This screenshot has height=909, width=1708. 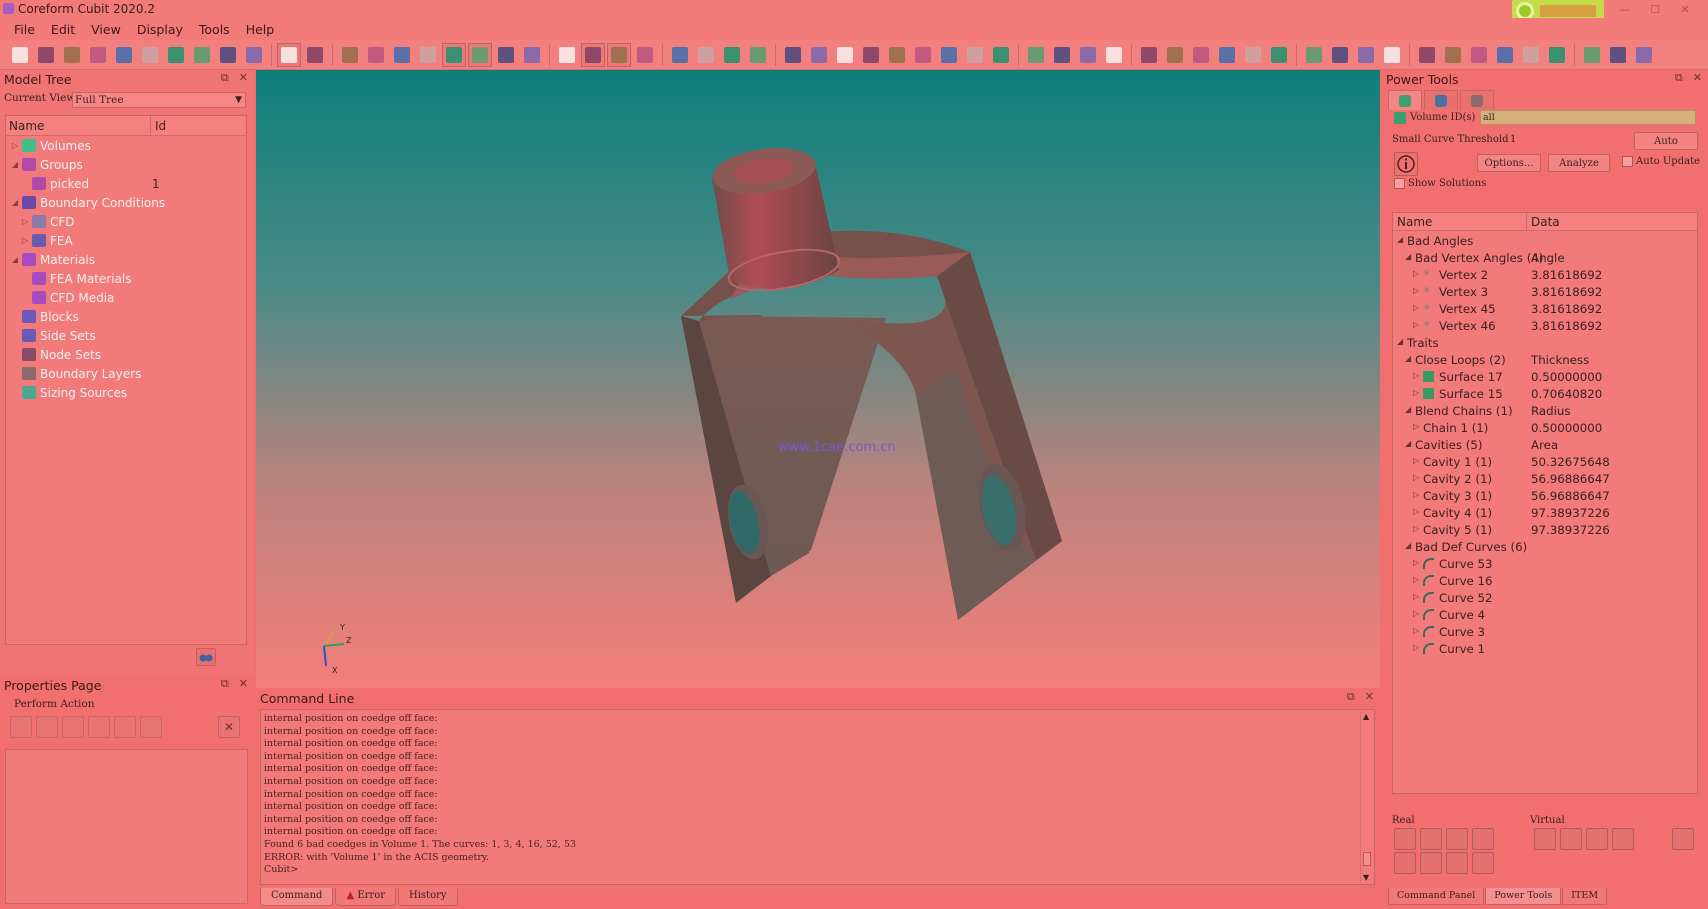 I want to click on group-icon, so click(x=923, y=55).